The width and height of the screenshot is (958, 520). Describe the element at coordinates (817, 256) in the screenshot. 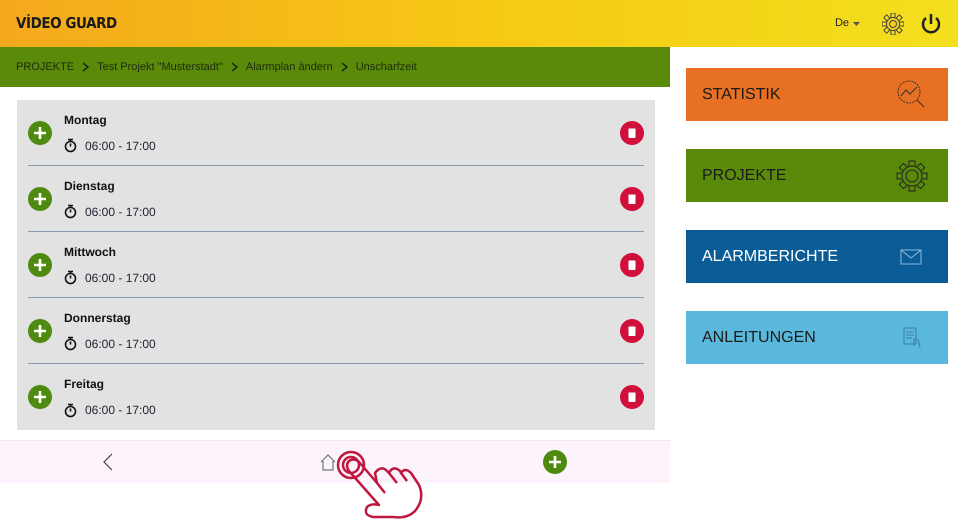

I see `menu-tile: ALARMBERICHTE` at that location.